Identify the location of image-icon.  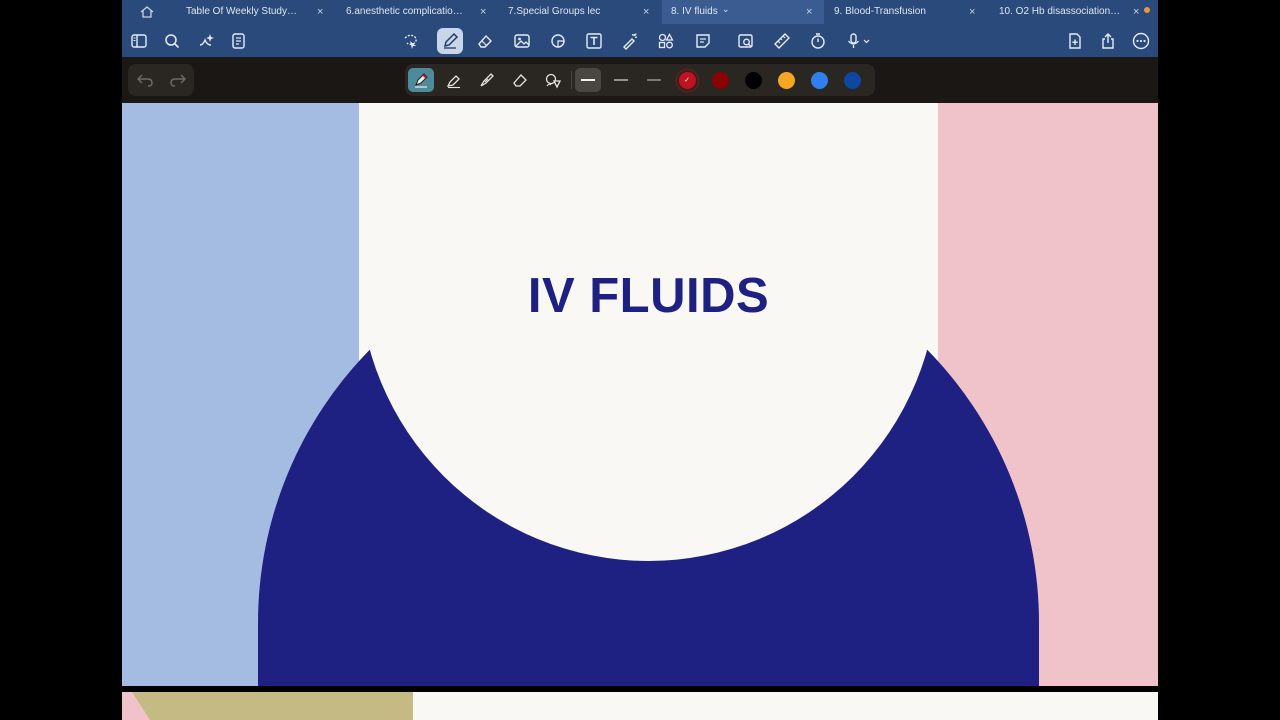
(522, 41).